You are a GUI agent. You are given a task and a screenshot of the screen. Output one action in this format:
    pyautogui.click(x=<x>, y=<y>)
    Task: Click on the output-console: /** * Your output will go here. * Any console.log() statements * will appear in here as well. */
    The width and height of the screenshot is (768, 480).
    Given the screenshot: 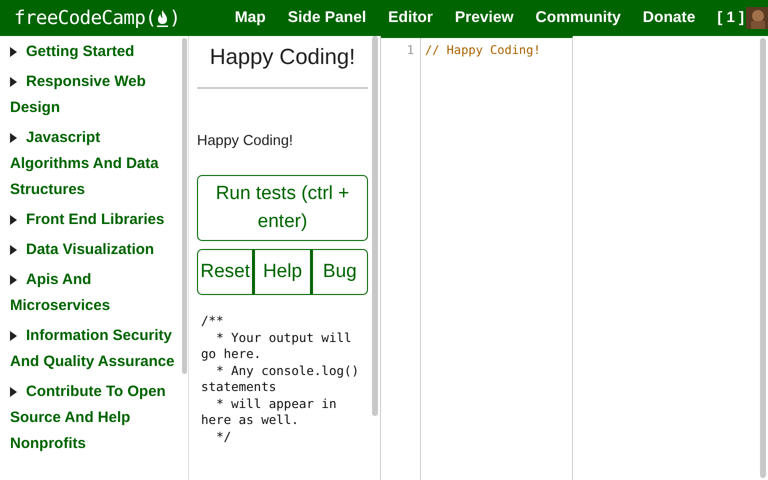 What is the action you would take?
    pyautogui.click(x=280, y=379)
    